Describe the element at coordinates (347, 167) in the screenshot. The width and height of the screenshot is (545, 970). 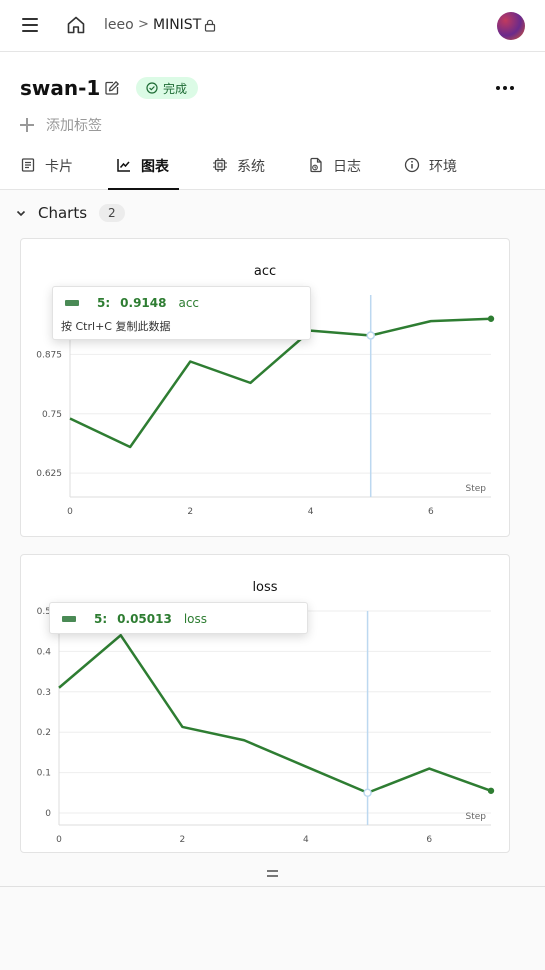
I see `tab-logs-label: 日志` at that location.